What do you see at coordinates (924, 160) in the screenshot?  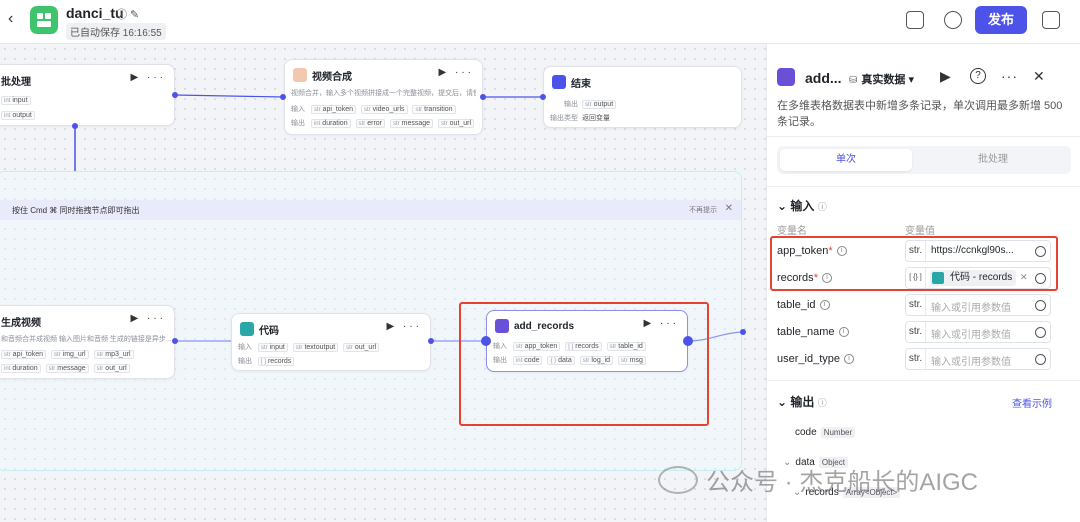 I see `run-mode-tabs: 单次 批处理` at bounding box center [924, 160].